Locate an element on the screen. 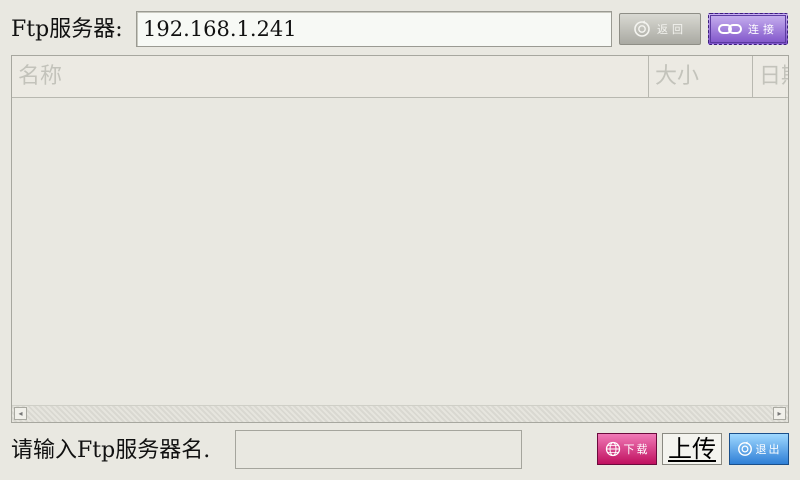 Image resolution: width=800 pixels, height=480 pixels. triangle-right-icon: ▸ is located at coordinates (779, 413).